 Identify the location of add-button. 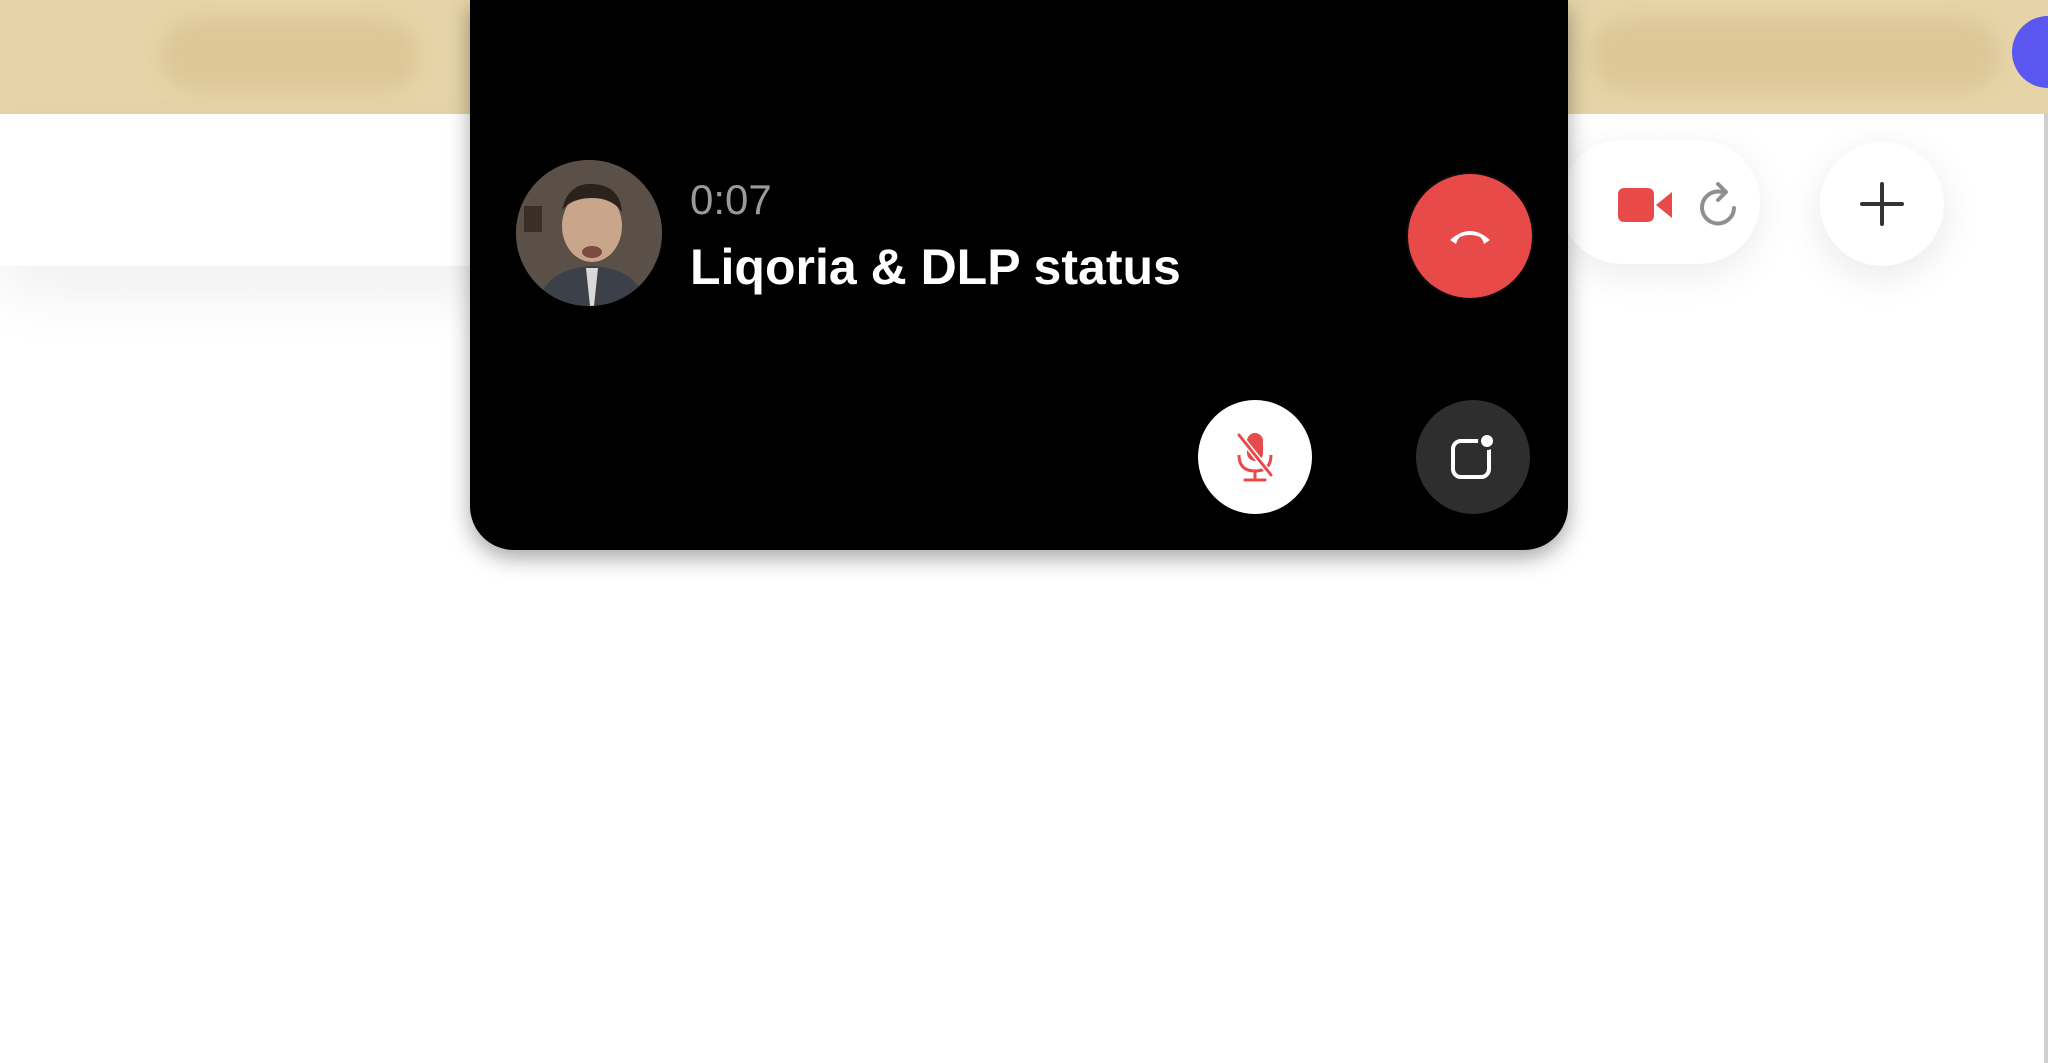
(1882, 204).